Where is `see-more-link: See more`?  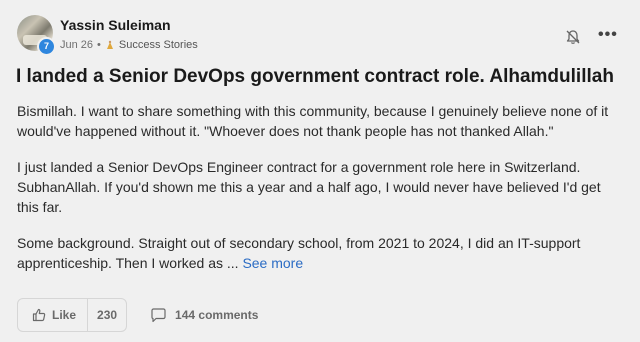
see-more-link: See more is located at coordinates (272, 263).